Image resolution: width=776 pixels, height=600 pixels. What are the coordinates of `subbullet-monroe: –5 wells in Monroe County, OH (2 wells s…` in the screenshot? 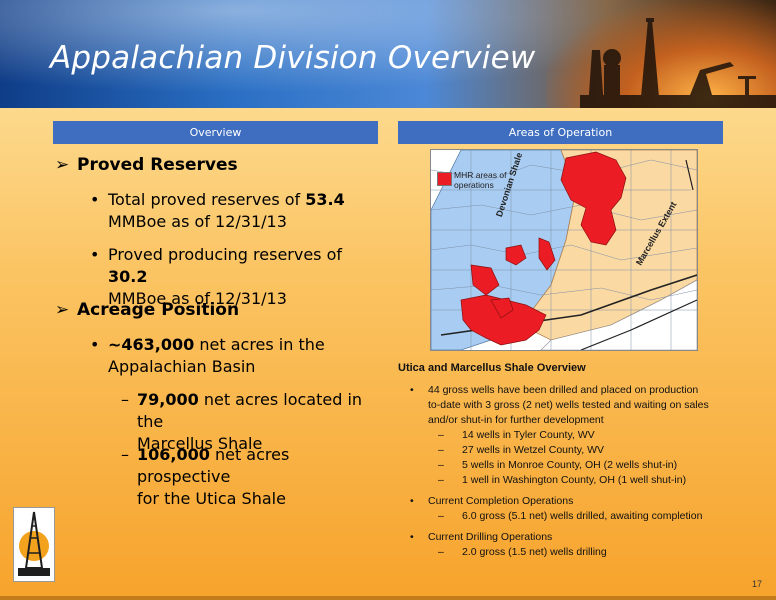 It's located at (558, 465).